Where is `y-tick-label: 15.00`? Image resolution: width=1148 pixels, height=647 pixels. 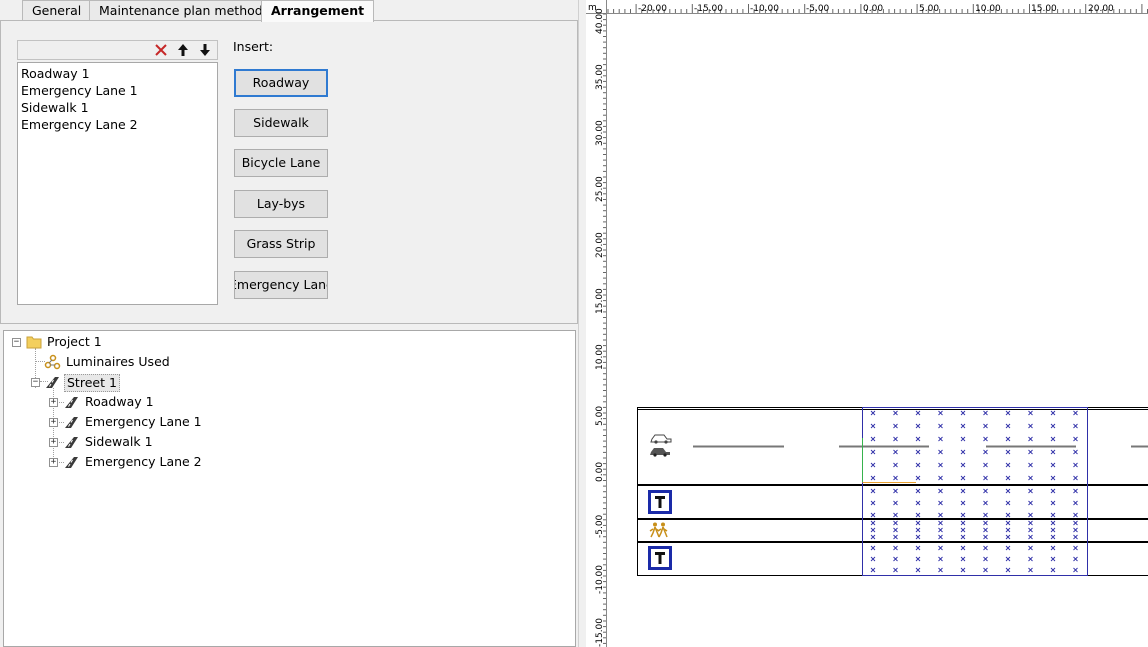
y-tick-label: 15.00 is located at coordinates (600, 301).